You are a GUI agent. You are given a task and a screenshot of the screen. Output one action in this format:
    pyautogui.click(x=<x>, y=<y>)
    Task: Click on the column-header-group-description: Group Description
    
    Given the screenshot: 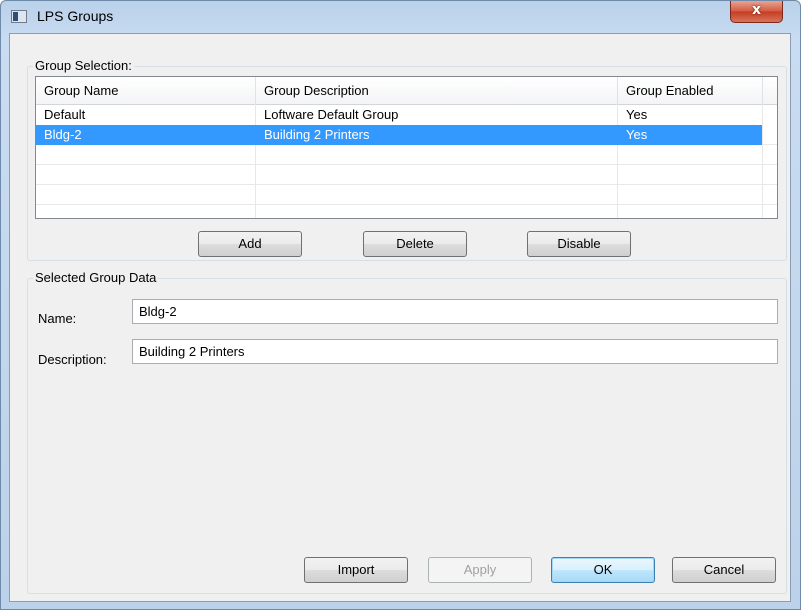 What is the action you would take?
    pyautogui.click(x=437, y=90)
    